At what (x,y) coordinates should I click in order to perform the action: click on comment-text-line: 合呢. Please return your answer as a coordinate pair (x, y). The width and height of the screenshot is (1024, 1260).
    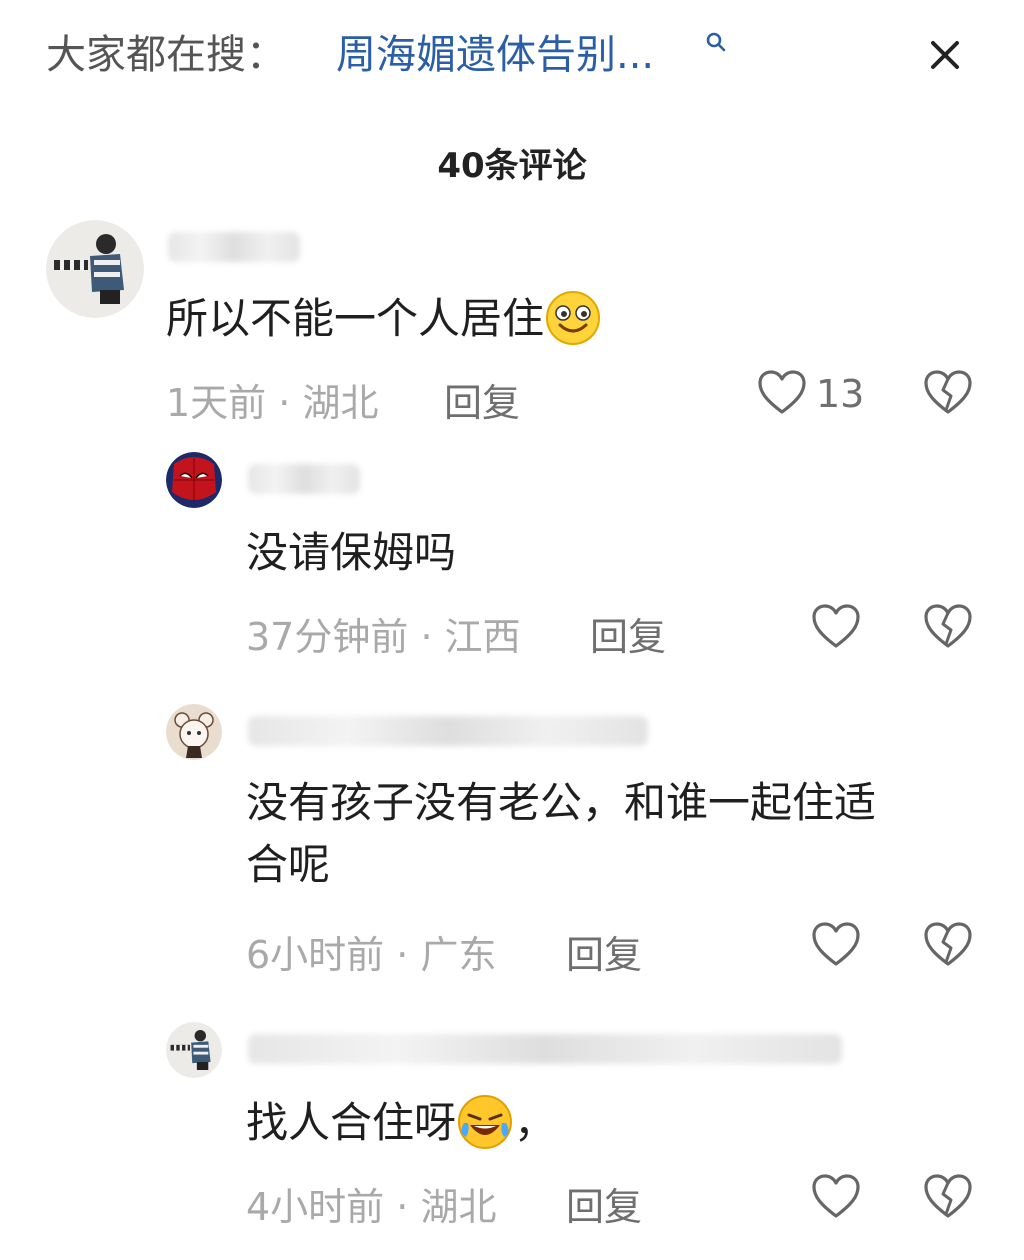
    Looking at the image, I should click on (288, 864).